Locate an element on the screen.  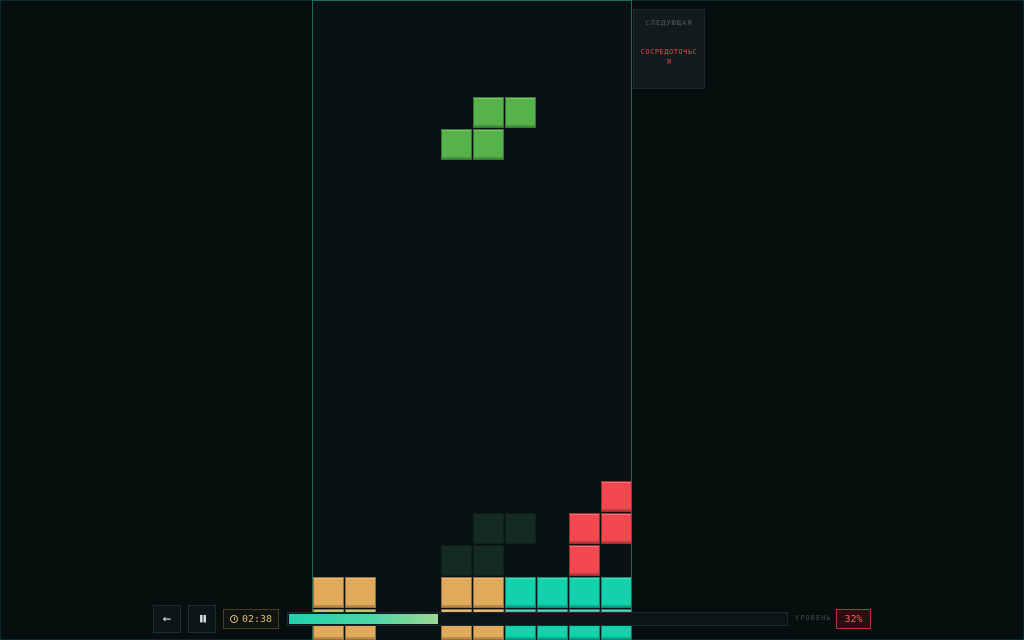
timer-value: 02:38 is located at coordinates (257, 619).